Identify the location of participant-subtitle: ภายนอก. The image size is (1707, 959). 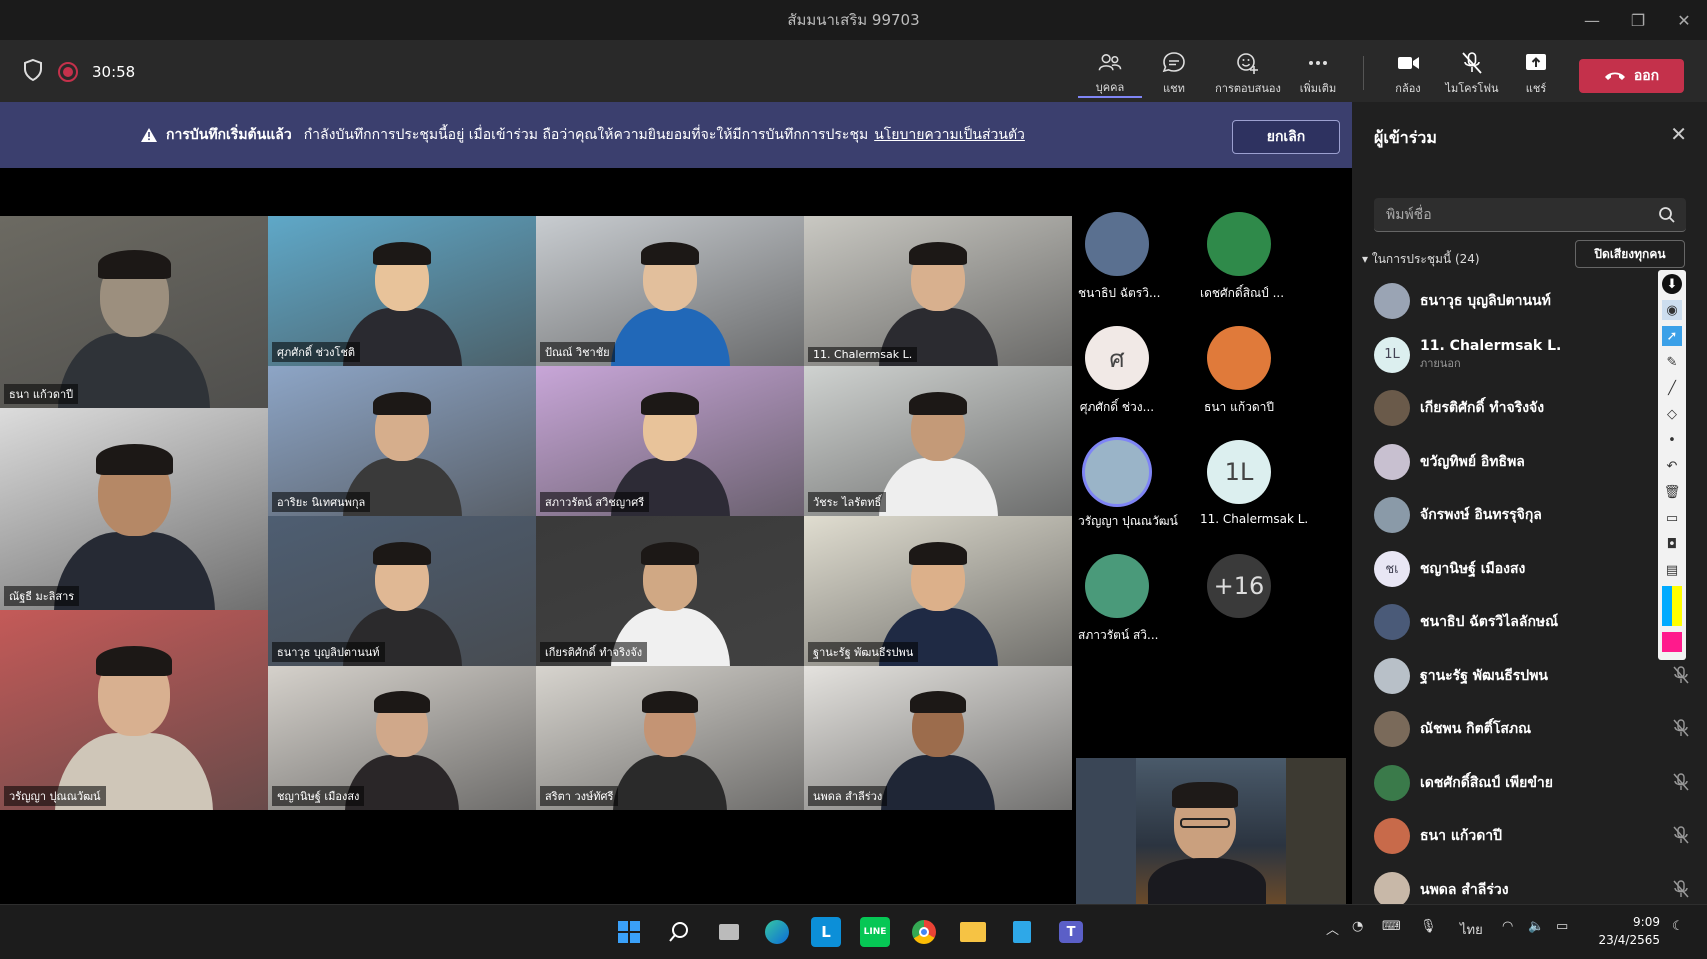
(1440, 363).